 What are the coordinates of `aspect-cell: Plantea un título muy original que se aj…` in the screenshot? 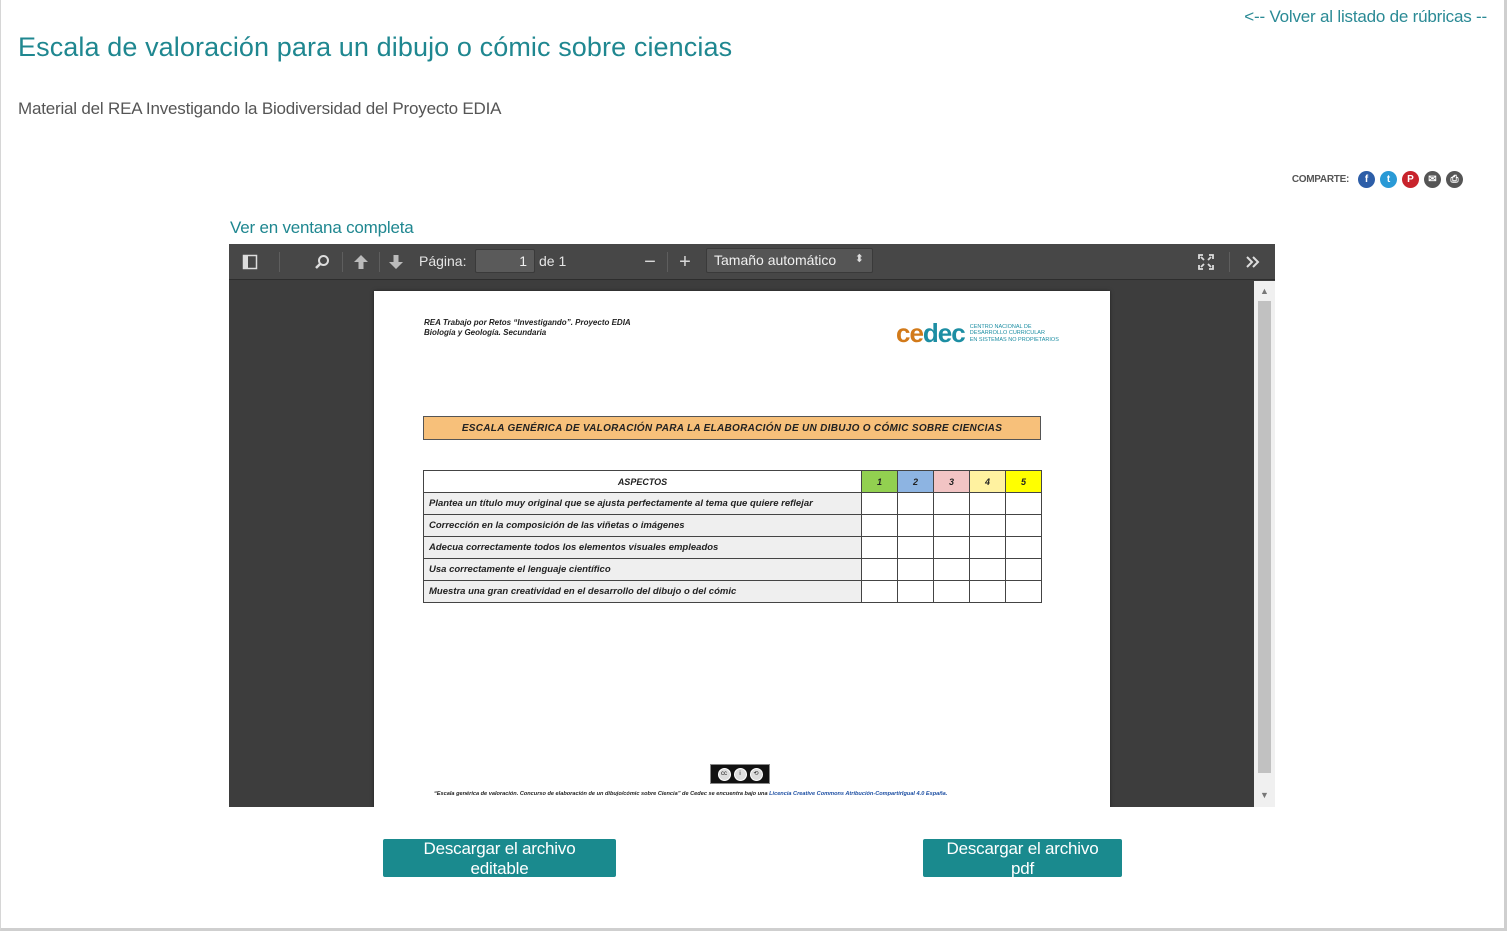 It's located at (642, 503).